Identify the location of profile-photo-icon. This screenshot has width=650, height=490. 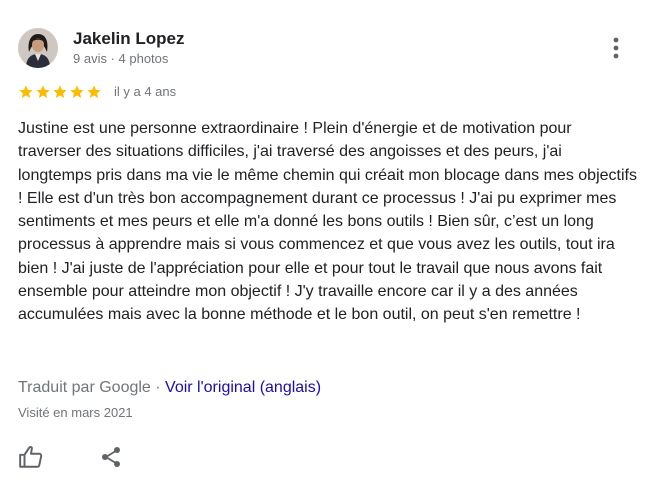
(38, 48).